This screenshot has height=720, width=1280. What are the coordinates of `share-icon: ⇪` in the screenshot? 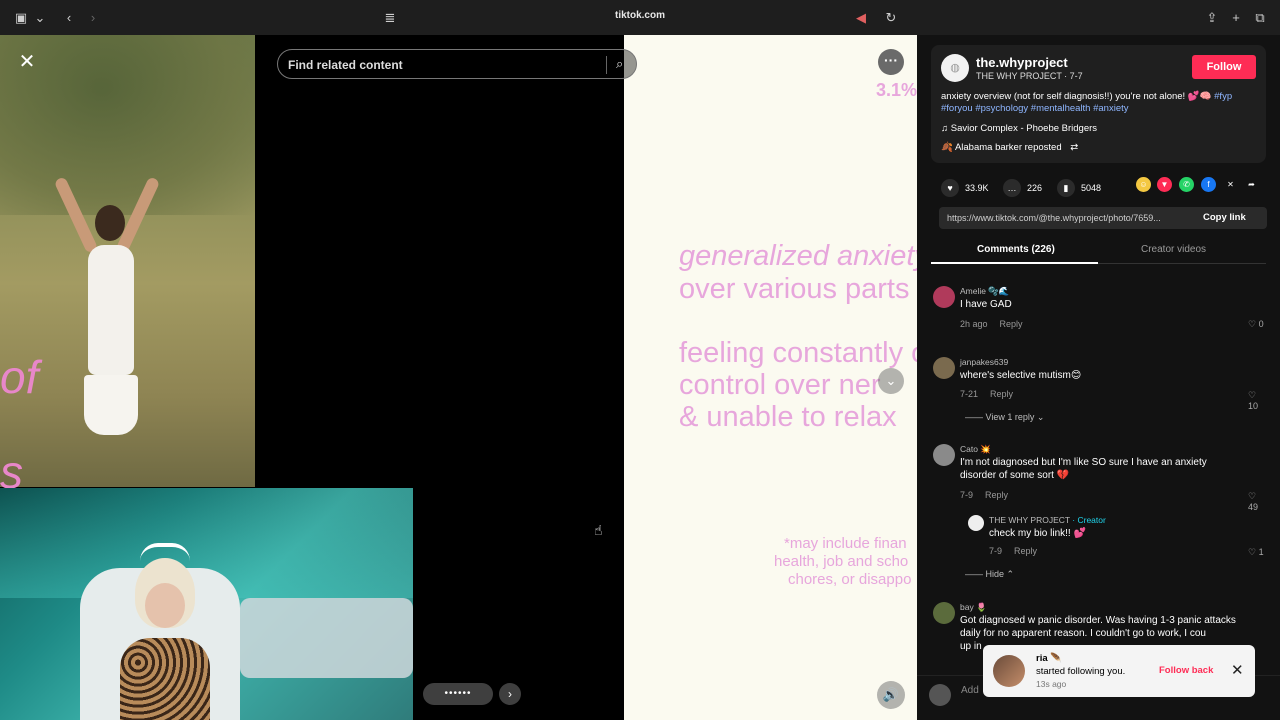 It's located at (1212, 18).